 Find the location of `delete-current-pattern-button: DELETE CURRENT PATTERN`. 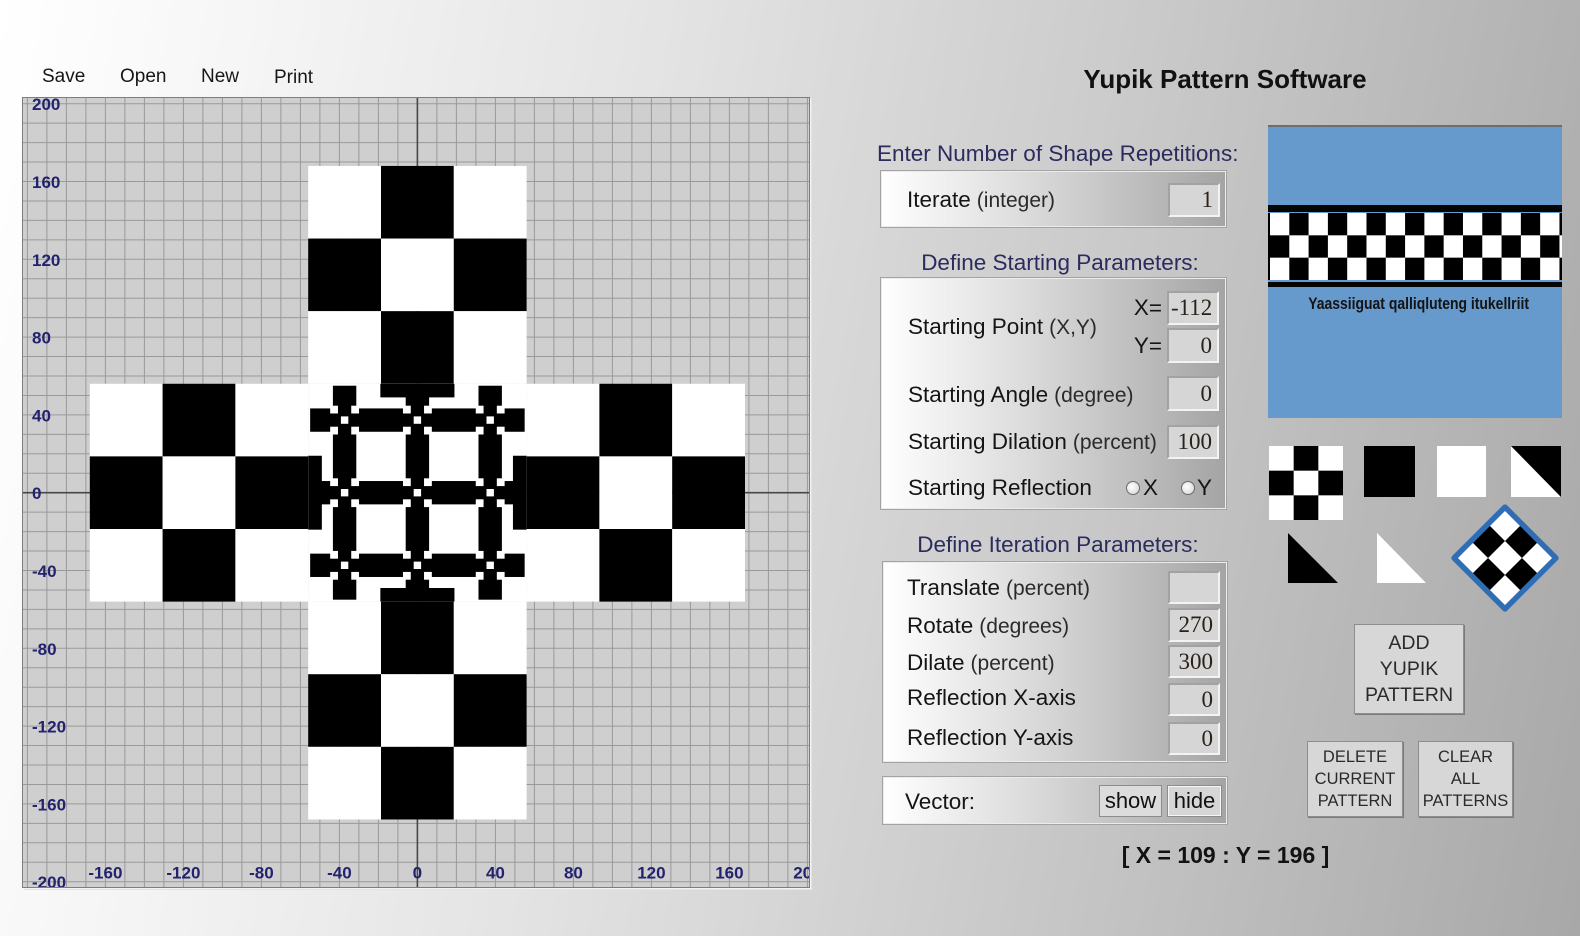

delete-current-pattern-button: DELETE CURRENT PATTERN is located at coordinates (1355, 779).